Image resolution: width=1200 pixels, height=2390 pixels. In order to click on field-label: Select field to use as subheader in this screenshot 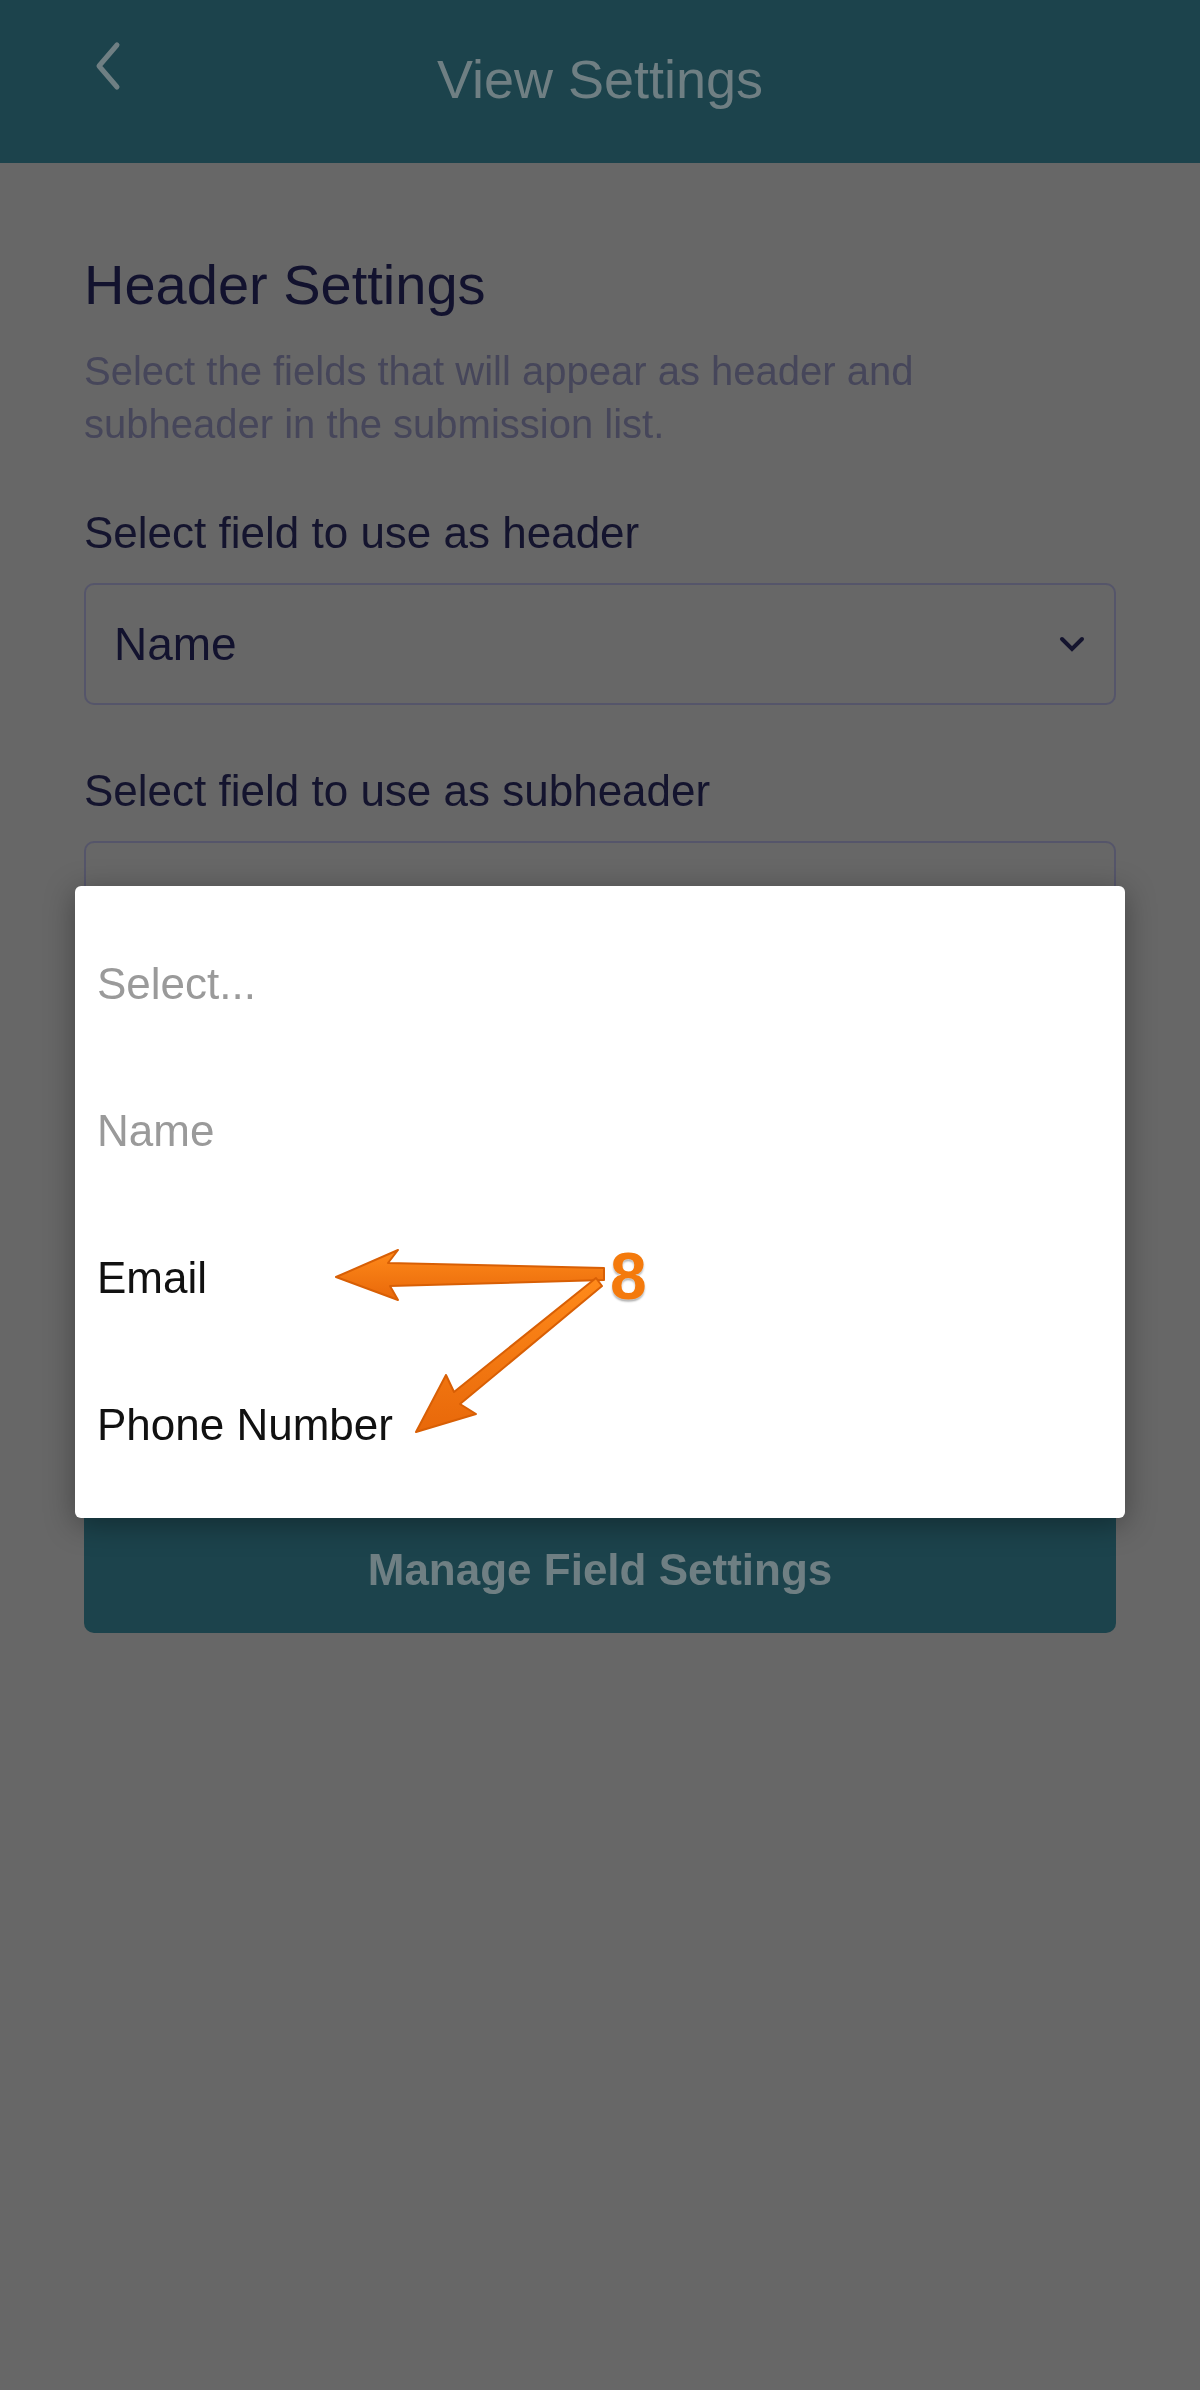, I will do `click(398, 791)`.